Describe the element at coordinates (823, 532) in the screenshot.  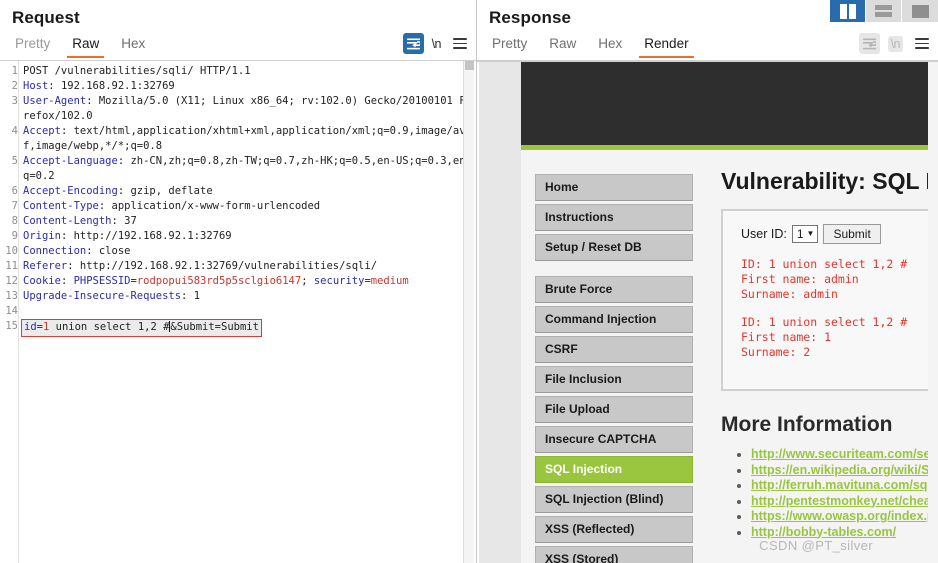
I see `external-link: http://bobby-tables.com/` at that location.